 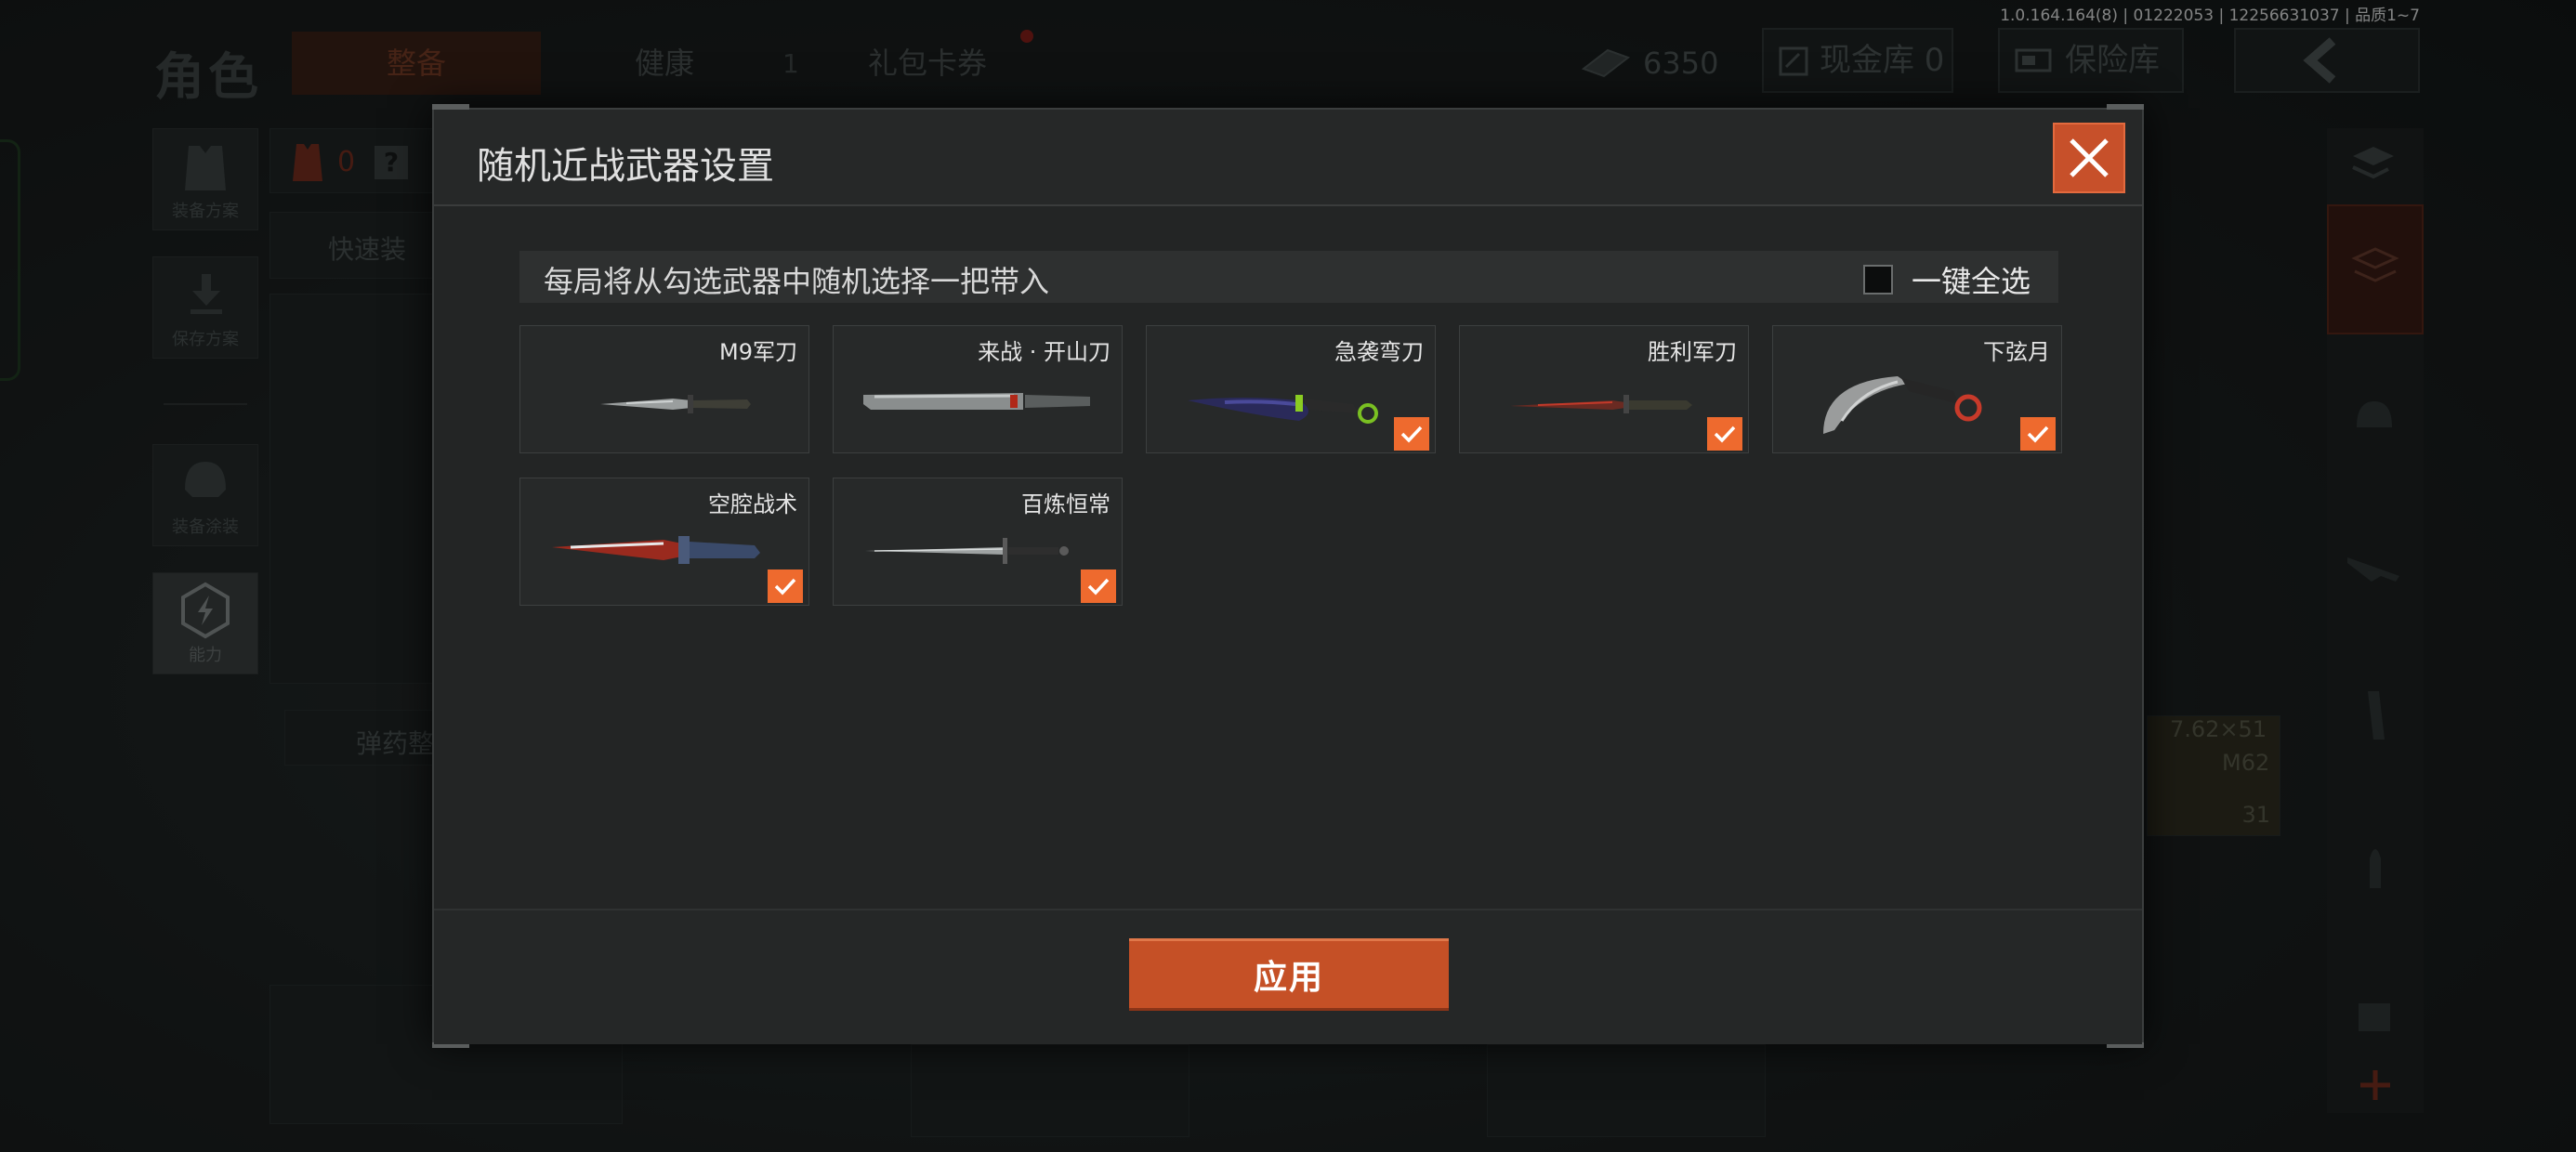 I want to click on weapon-card-karambit: 下弦月, so click(x=1917, y=389).